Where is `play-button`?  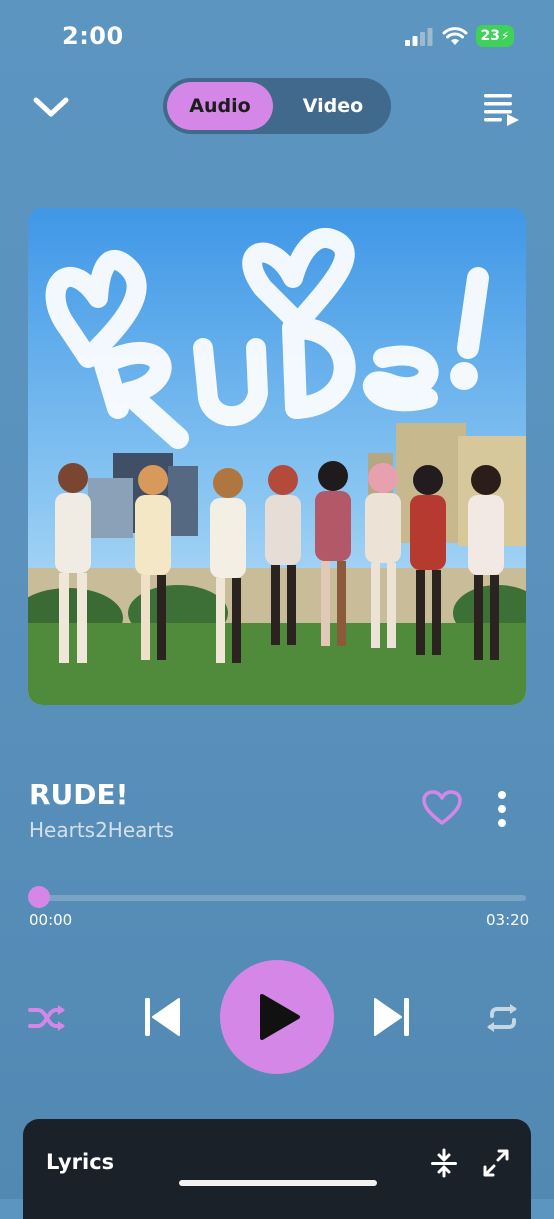
play-button is located at coordinates (277, 1017).